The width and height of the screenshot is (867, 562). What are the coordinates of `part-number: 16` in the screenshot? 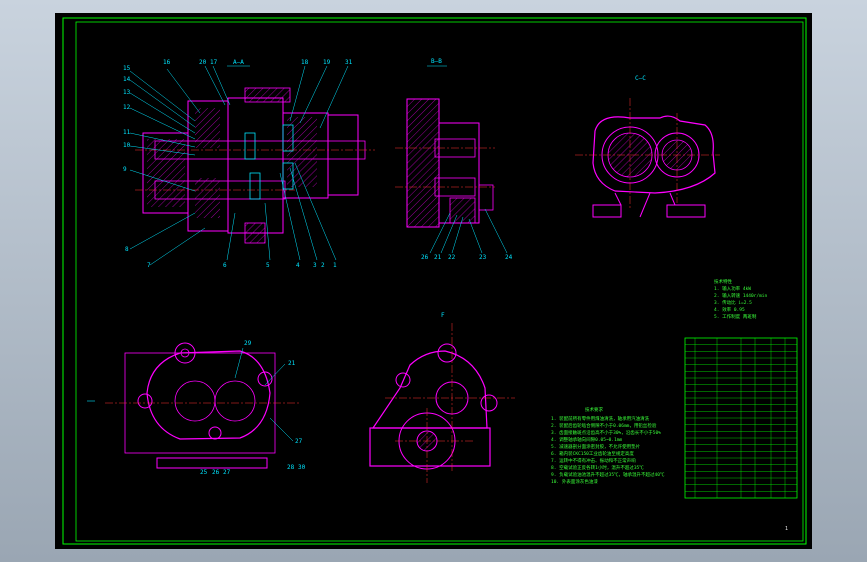 It's located at (167, 62).